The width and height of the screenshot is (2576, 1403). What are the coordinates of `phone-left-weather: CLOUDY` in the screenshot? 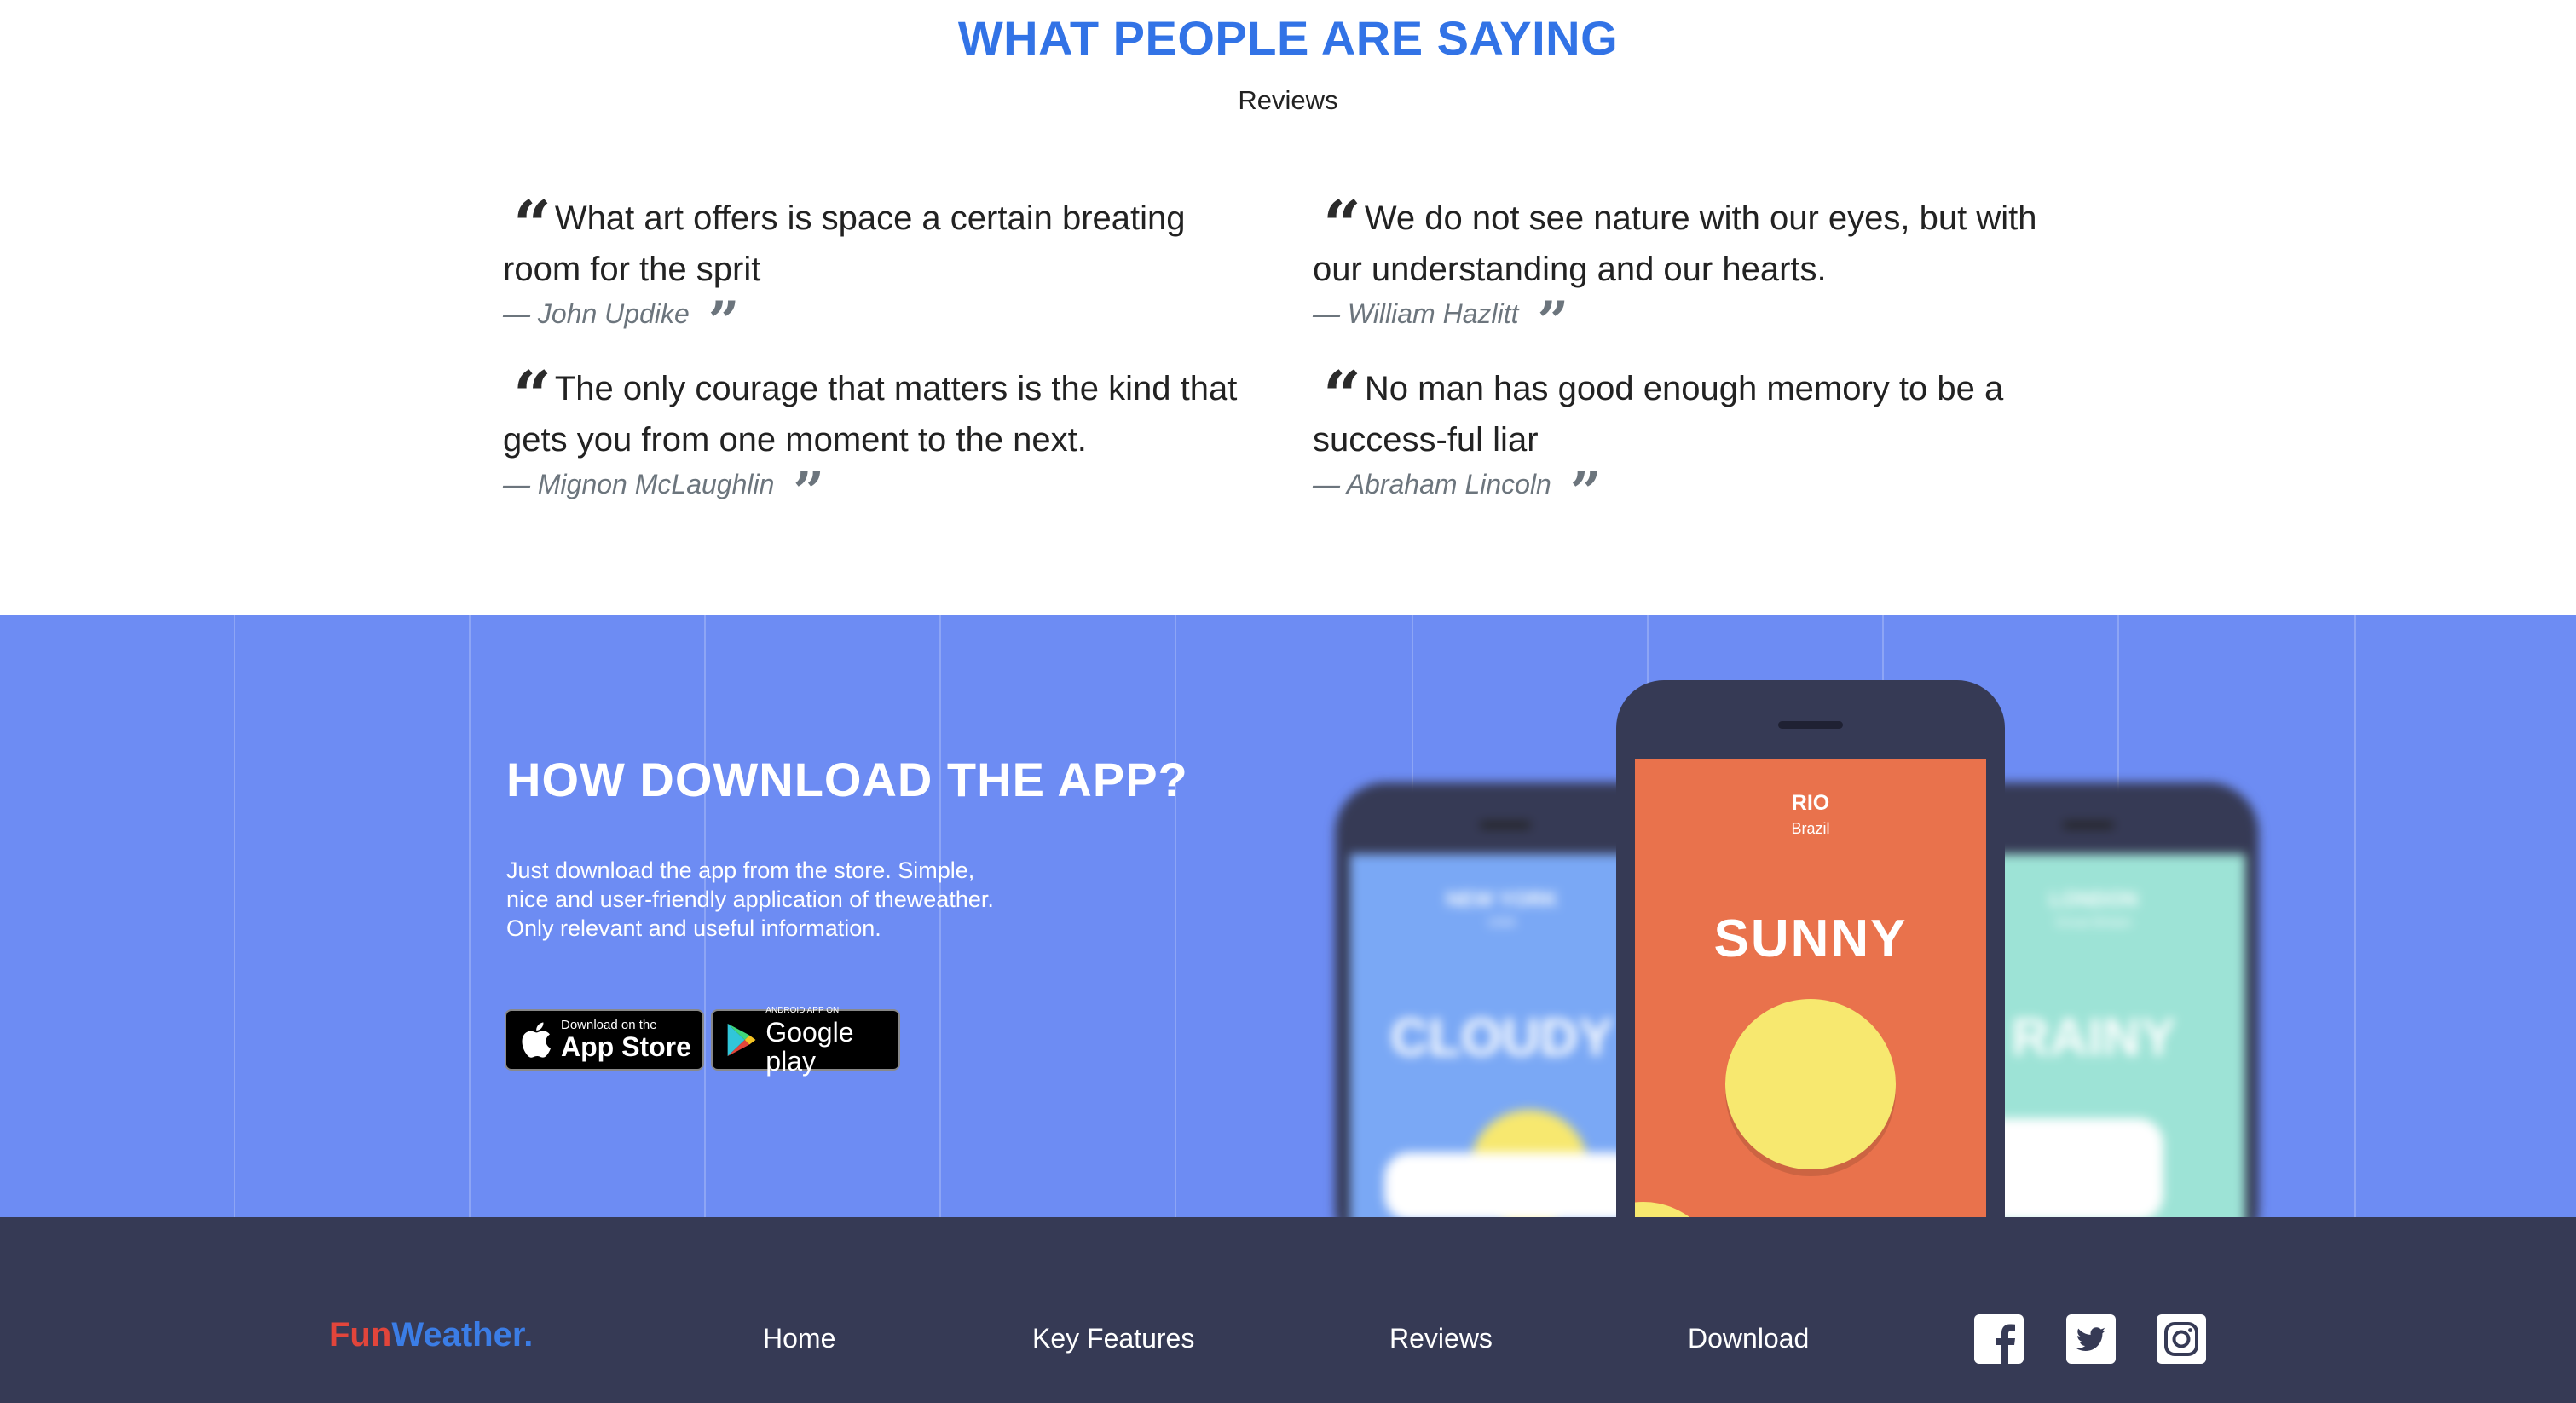 It's located at (1502, 1038).